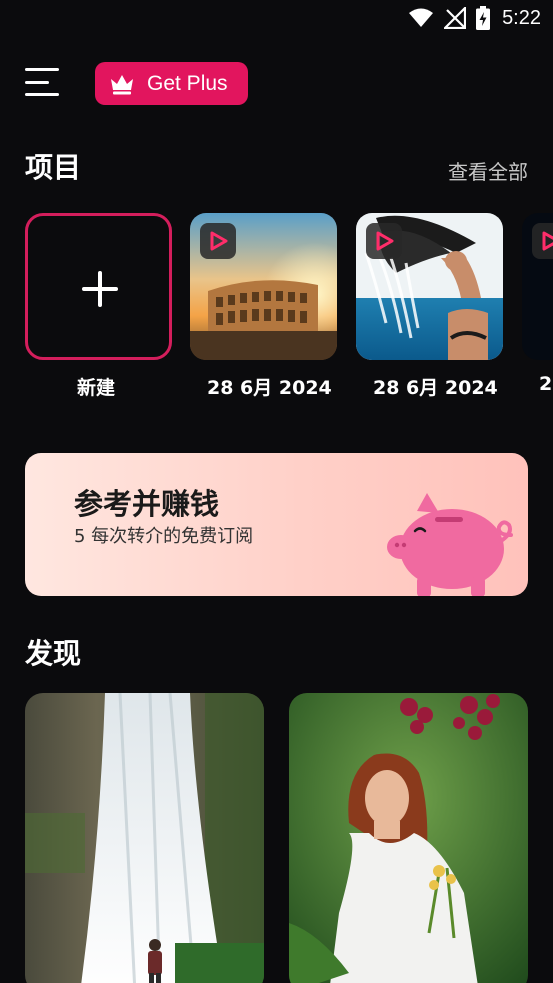  Describe the element at coordinates (546, 384) in the screenshot. I see `project-date-3: 28` at that location.